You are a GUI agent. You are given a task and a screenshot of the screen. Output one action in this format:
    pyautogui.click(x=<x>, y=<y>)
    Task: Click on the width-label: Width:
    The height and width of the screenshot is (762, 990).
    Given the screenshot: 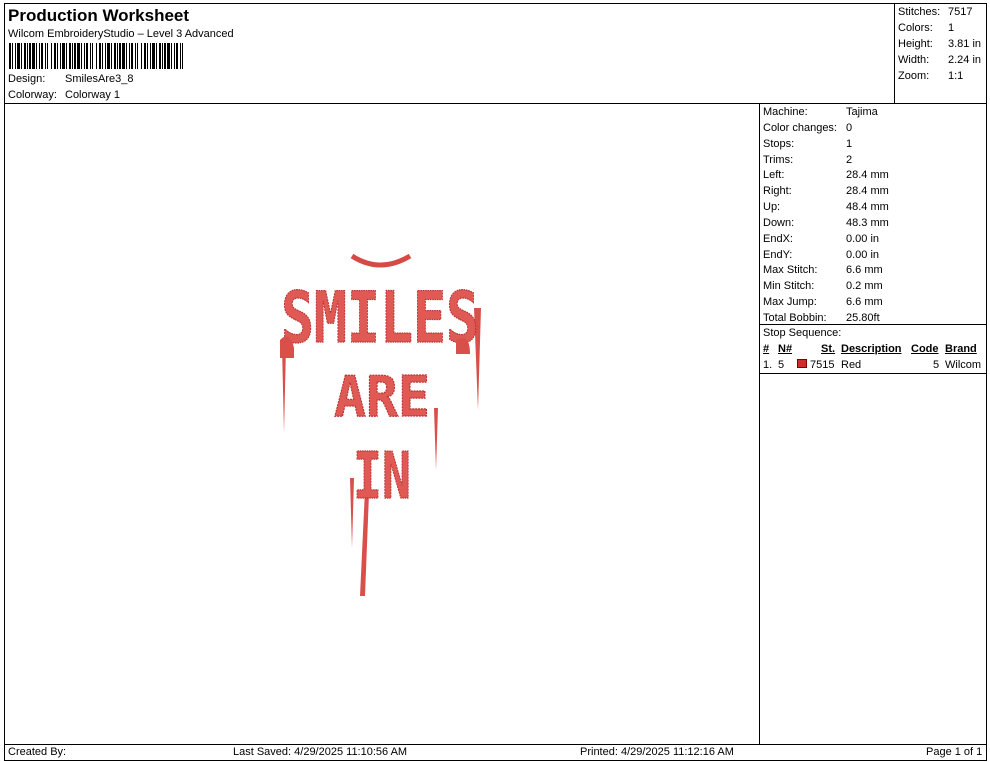 What is the action you would take?
    pyautogui.click(x=914, y=60)
    